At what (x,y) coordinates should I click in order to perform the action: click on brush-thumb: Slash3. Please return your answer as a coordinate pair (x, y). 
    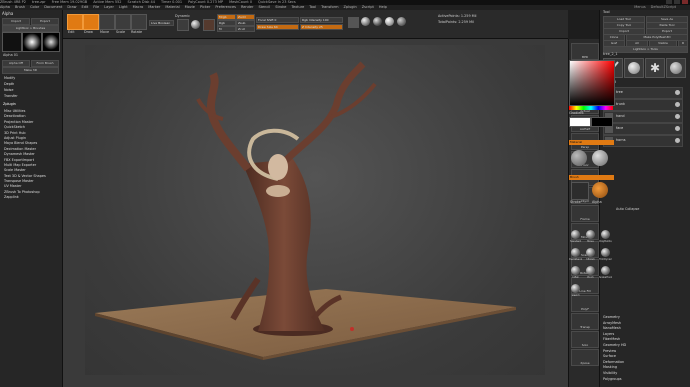
    Looking at the image, I should click on (575, 292).